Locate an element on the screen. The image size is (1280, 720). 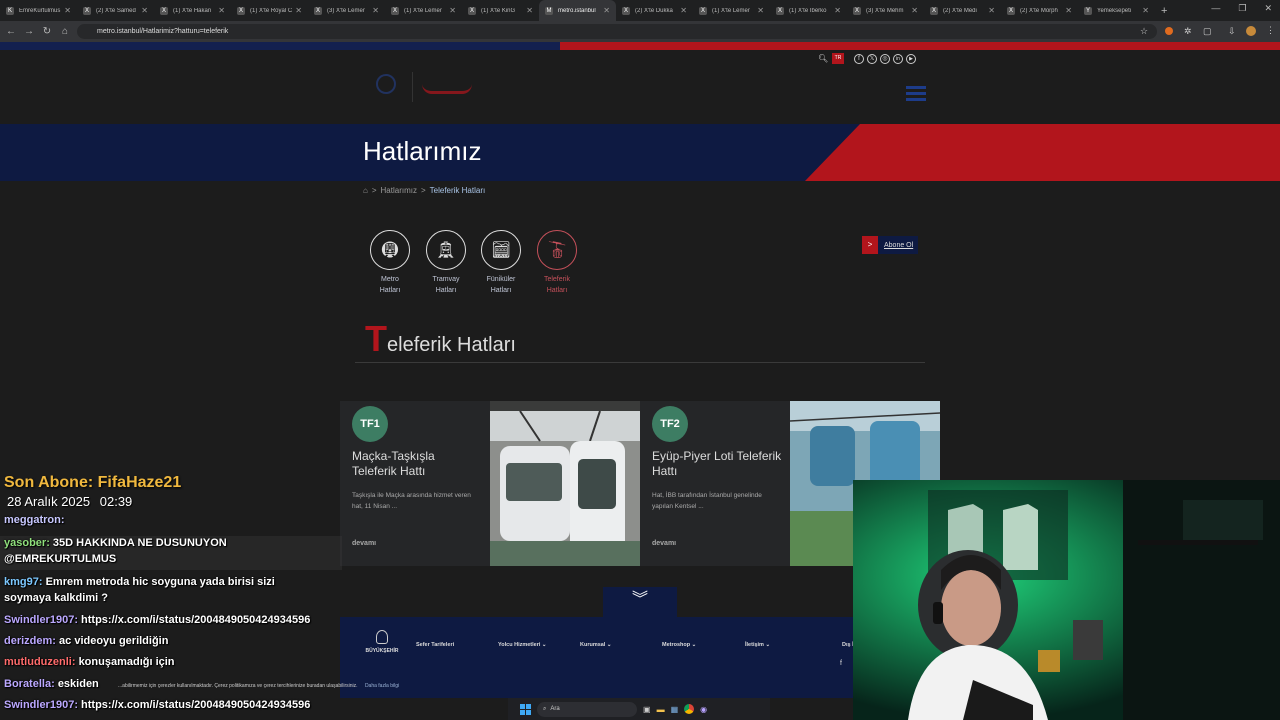
browser-tab: Mmetro.istanbul ✕ is located at coordinates (577, 10).